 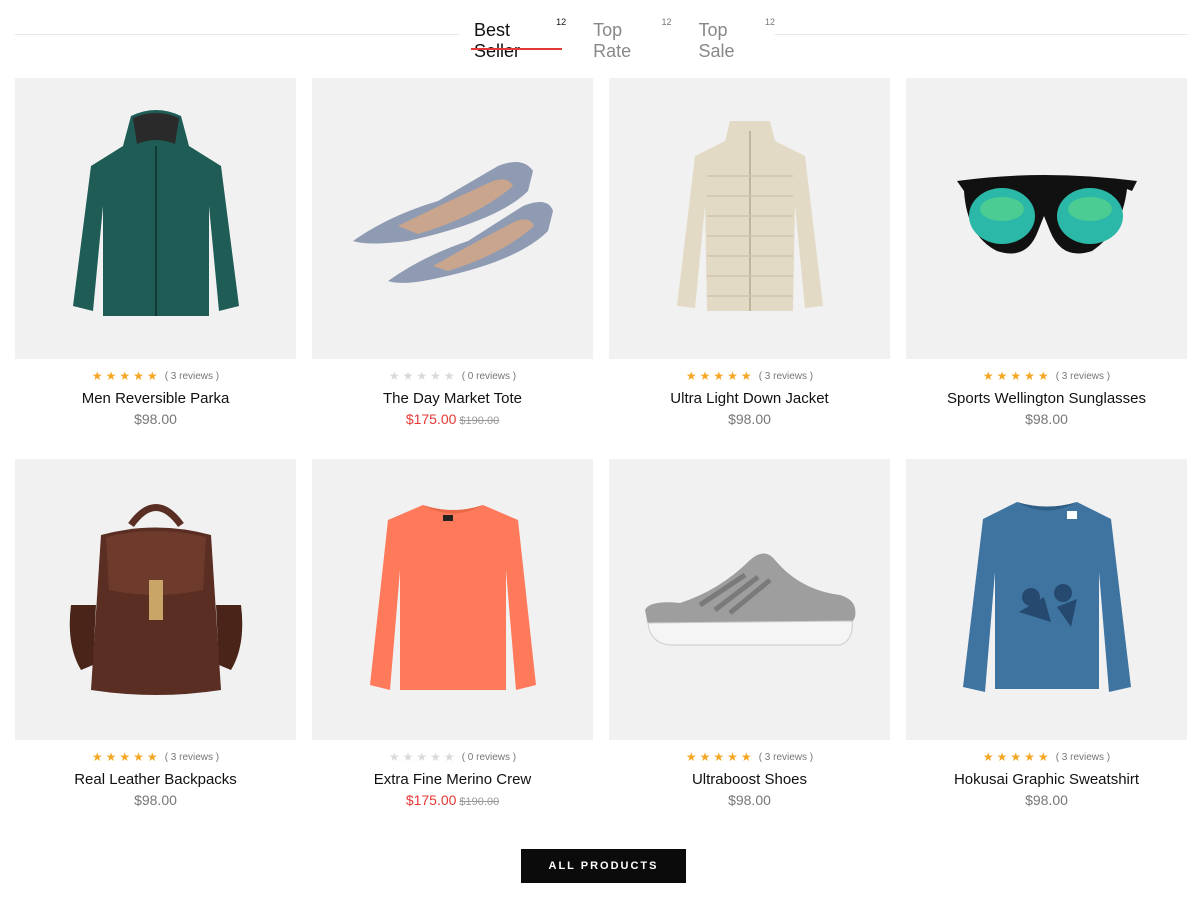 What do you see at coordinates (497, 40) in the screenshot?
I see `tab-label: Best Seller` at bounding box center [497, 40].